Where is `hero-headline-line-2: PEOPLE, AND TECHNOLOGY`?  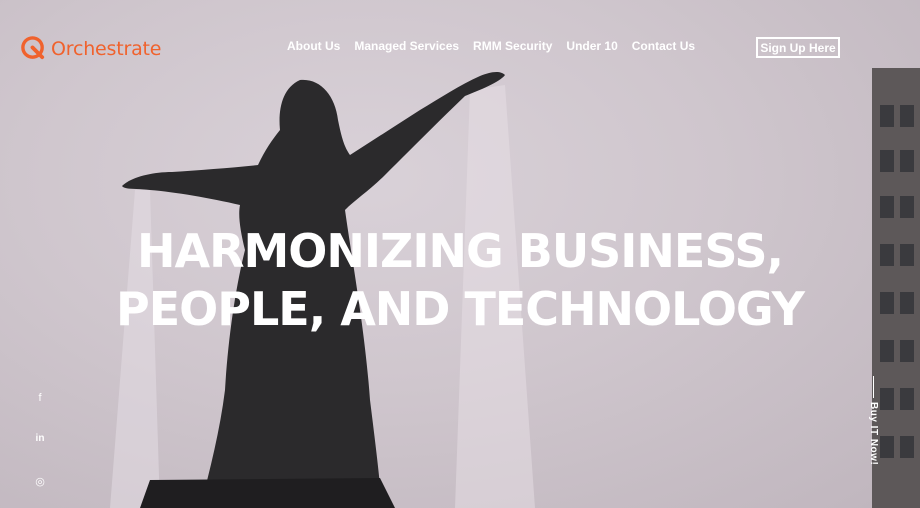 hero-headline-line-2: PEOPLE, AND TECHNOLOGY is located at coordinates (460, 309).